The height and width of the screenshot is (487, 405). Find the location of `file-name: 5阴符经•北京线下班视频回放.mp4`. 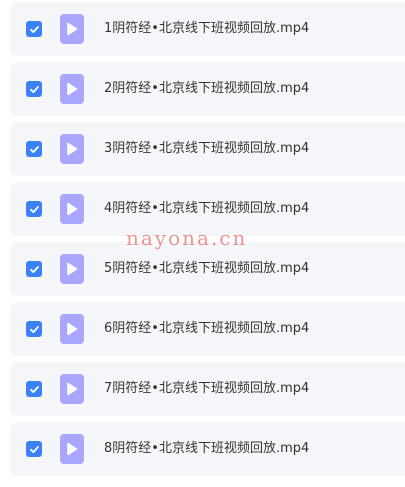

file-name: 5阴符经•北京线下班视频回放.mp4 is located at coordinates (207, 268).